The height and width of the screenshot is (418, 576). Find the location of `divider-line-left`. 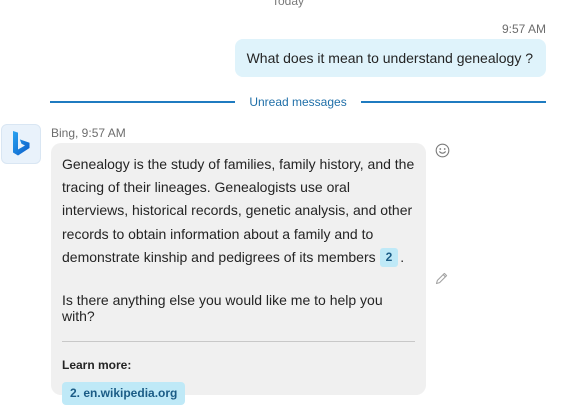

divider-line-left is located at coordinates (143, 102).